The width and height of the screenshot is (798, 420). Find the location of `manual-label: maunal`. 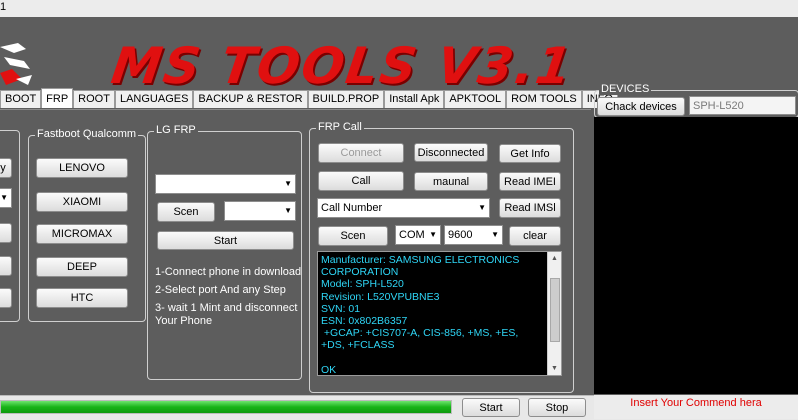

manual-label: maunal is located at coordinates (451, 182).